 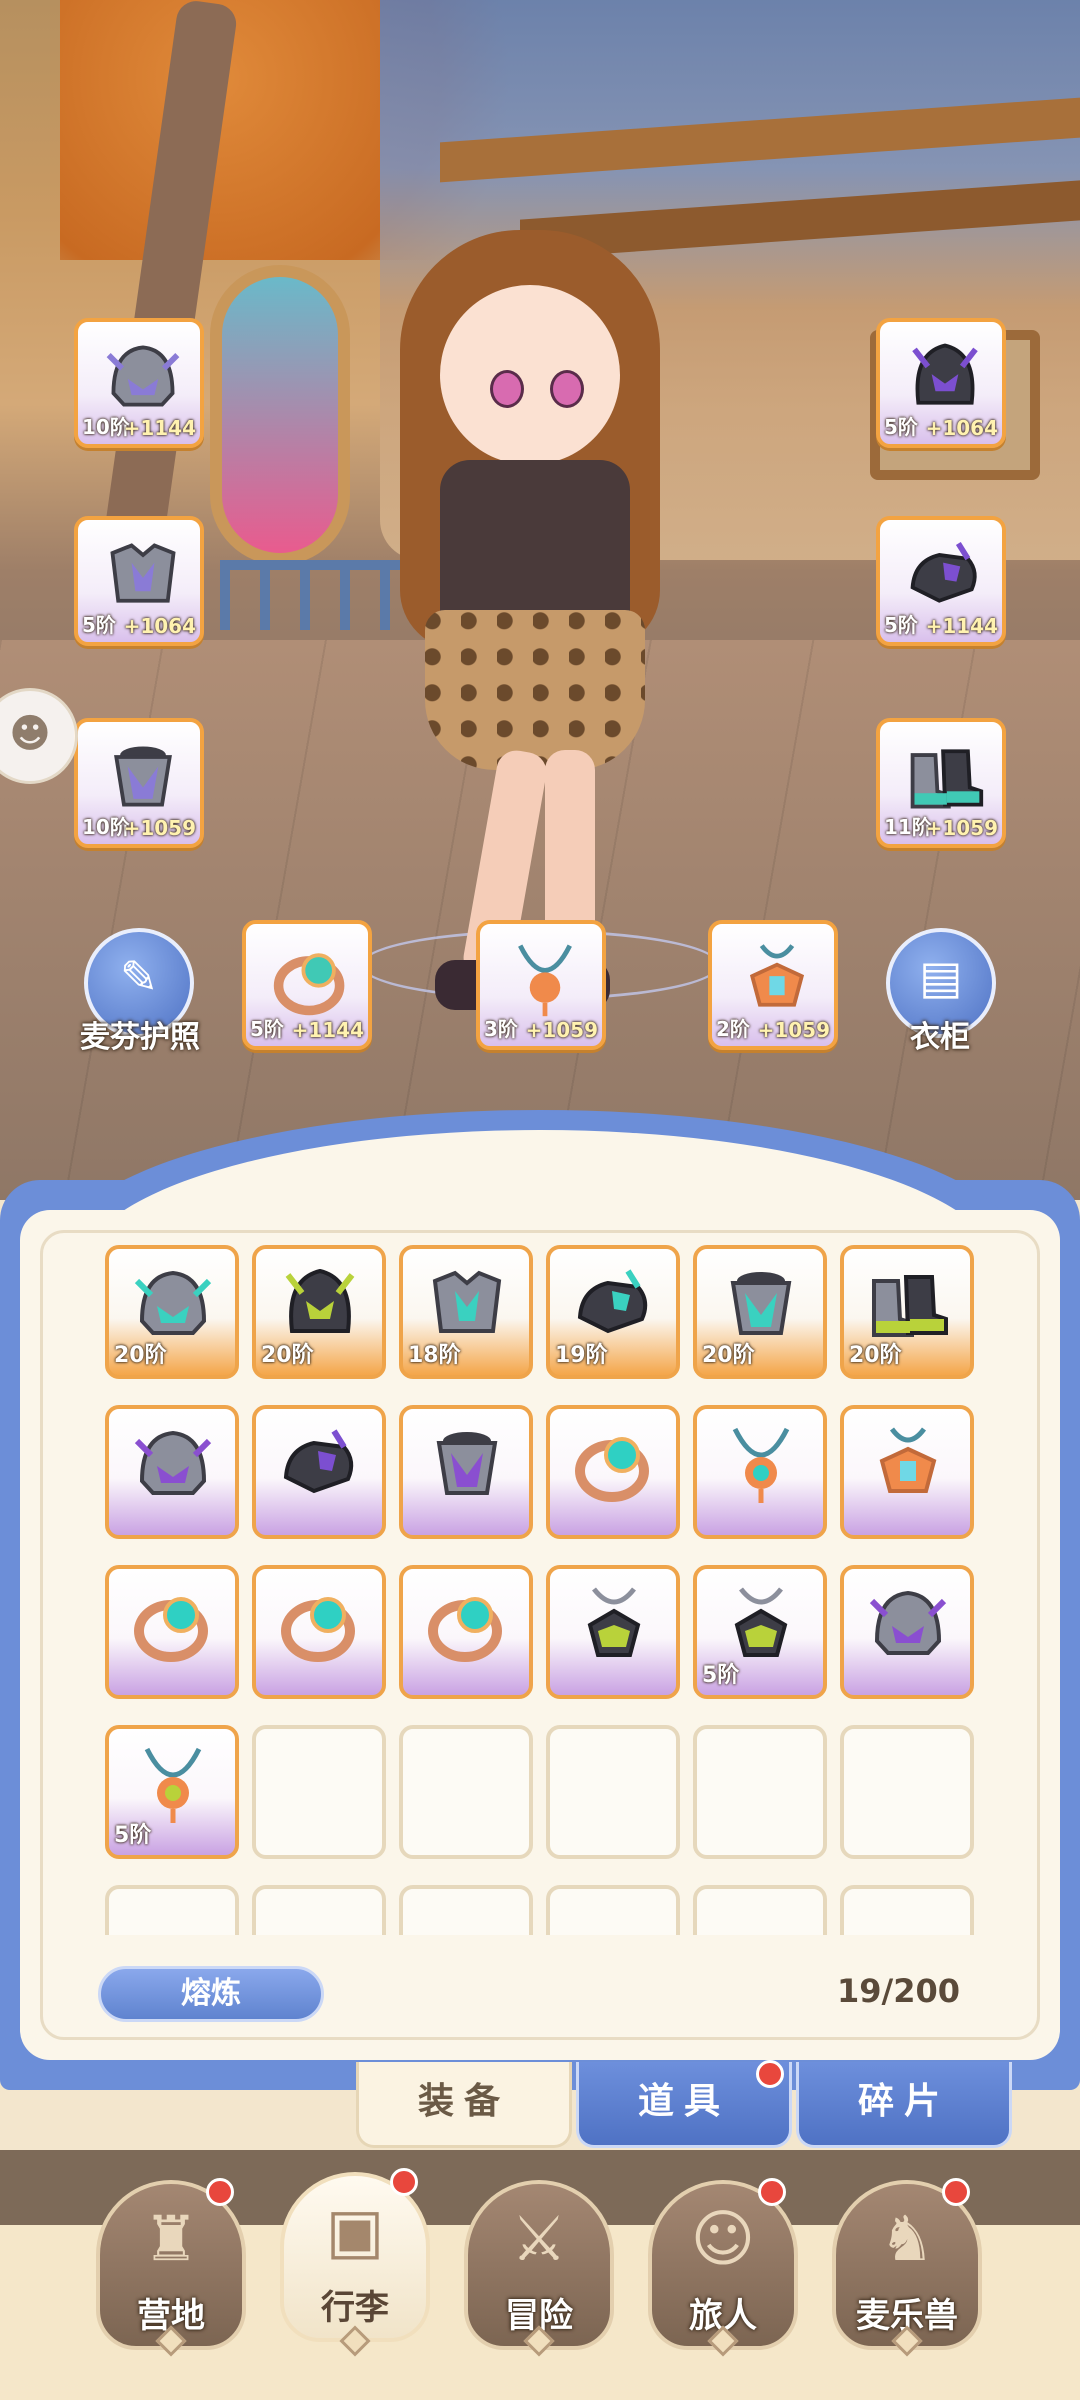 I want to click on equip-bonus: +1064, so click(x=961, y=428).